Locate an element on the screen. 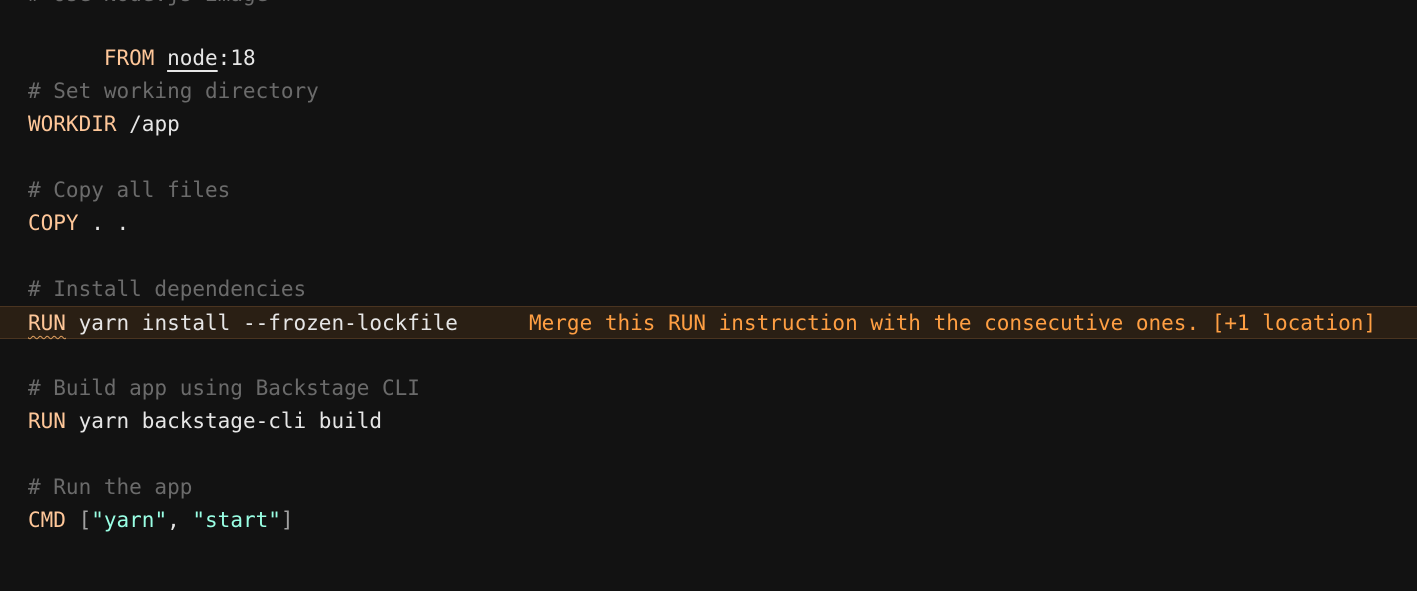 This screenshot has height=591, width=1417. comment-text: # Install dependencies is located at coordinates (167, 289).